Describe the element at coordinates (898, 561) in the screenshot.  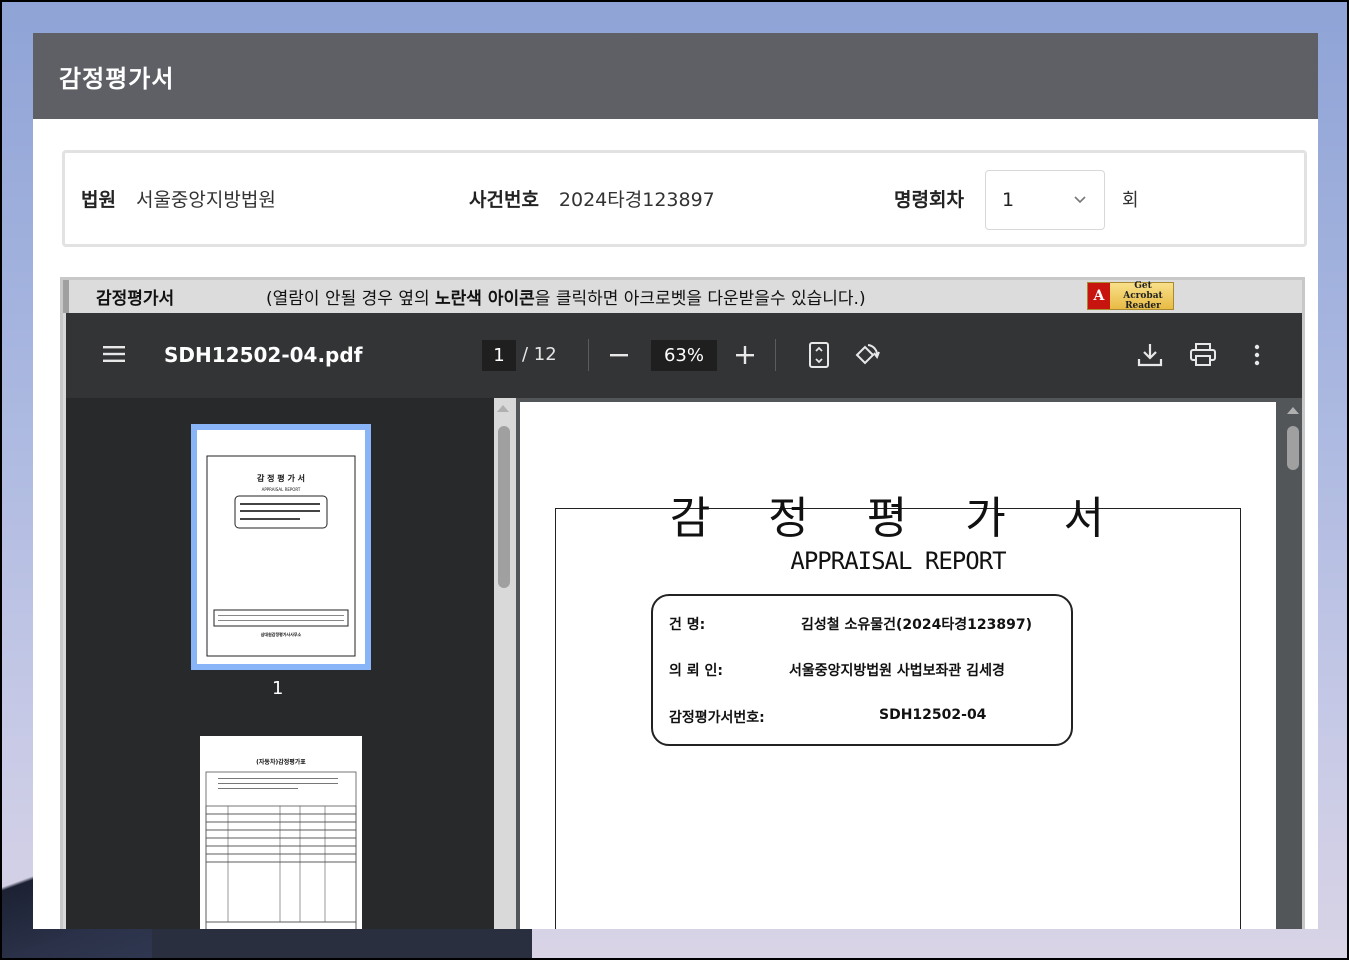
I see `document-subtitle: APPRAISAL REPORT` at that location.